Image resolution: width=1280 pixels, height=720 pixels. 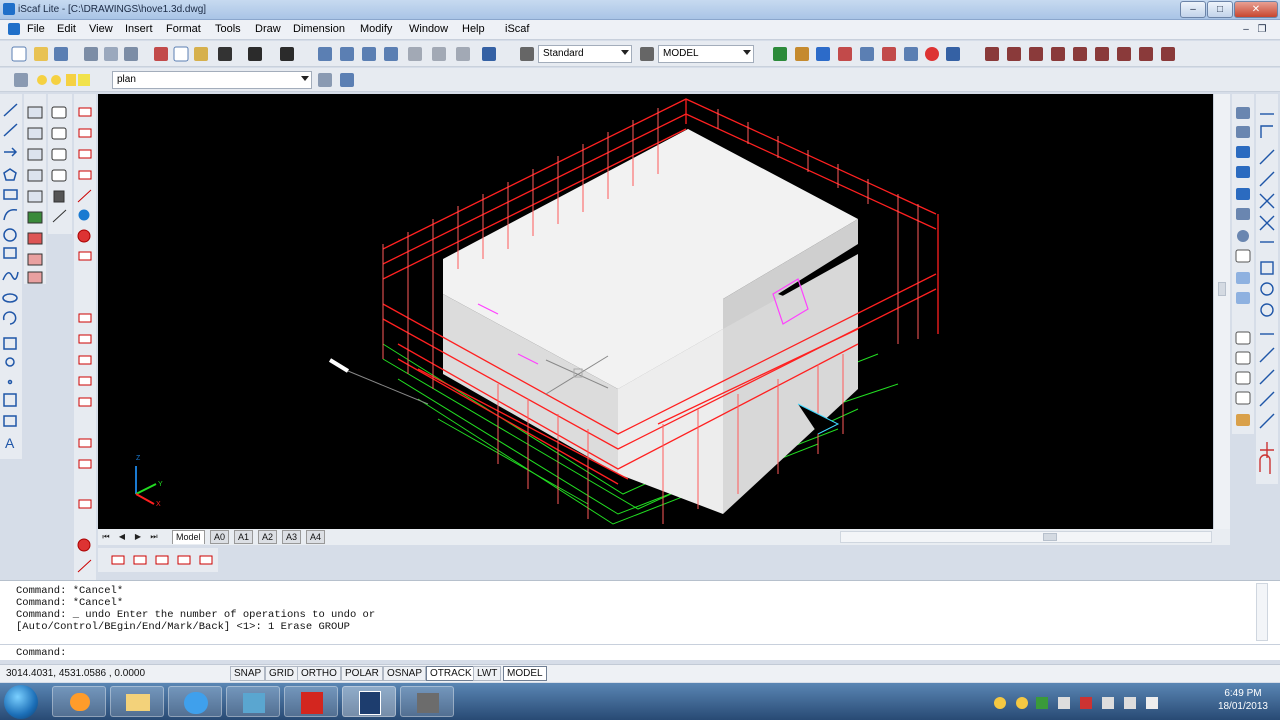 I want to click on menu-insert: Insert, so click(x=139, y=29).